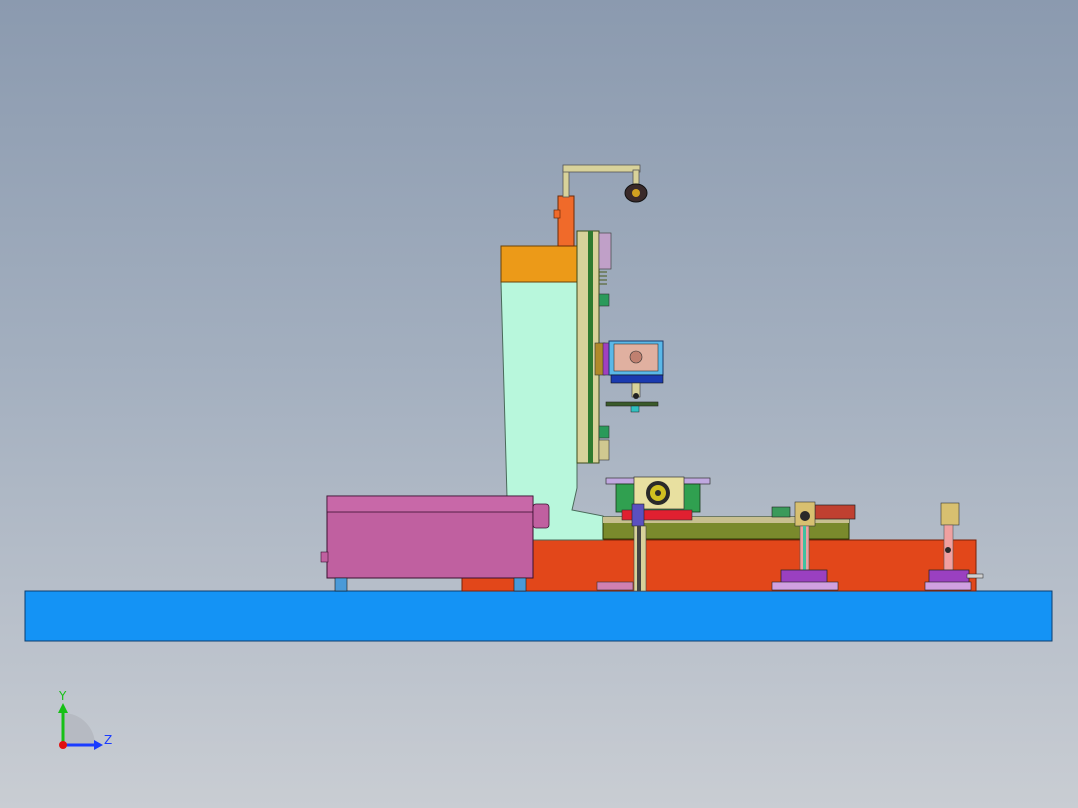 The image size is (1078, 808). Describe the element at coordinates (566, 221) in the screenshot. I see `cylinder-body` at that location.